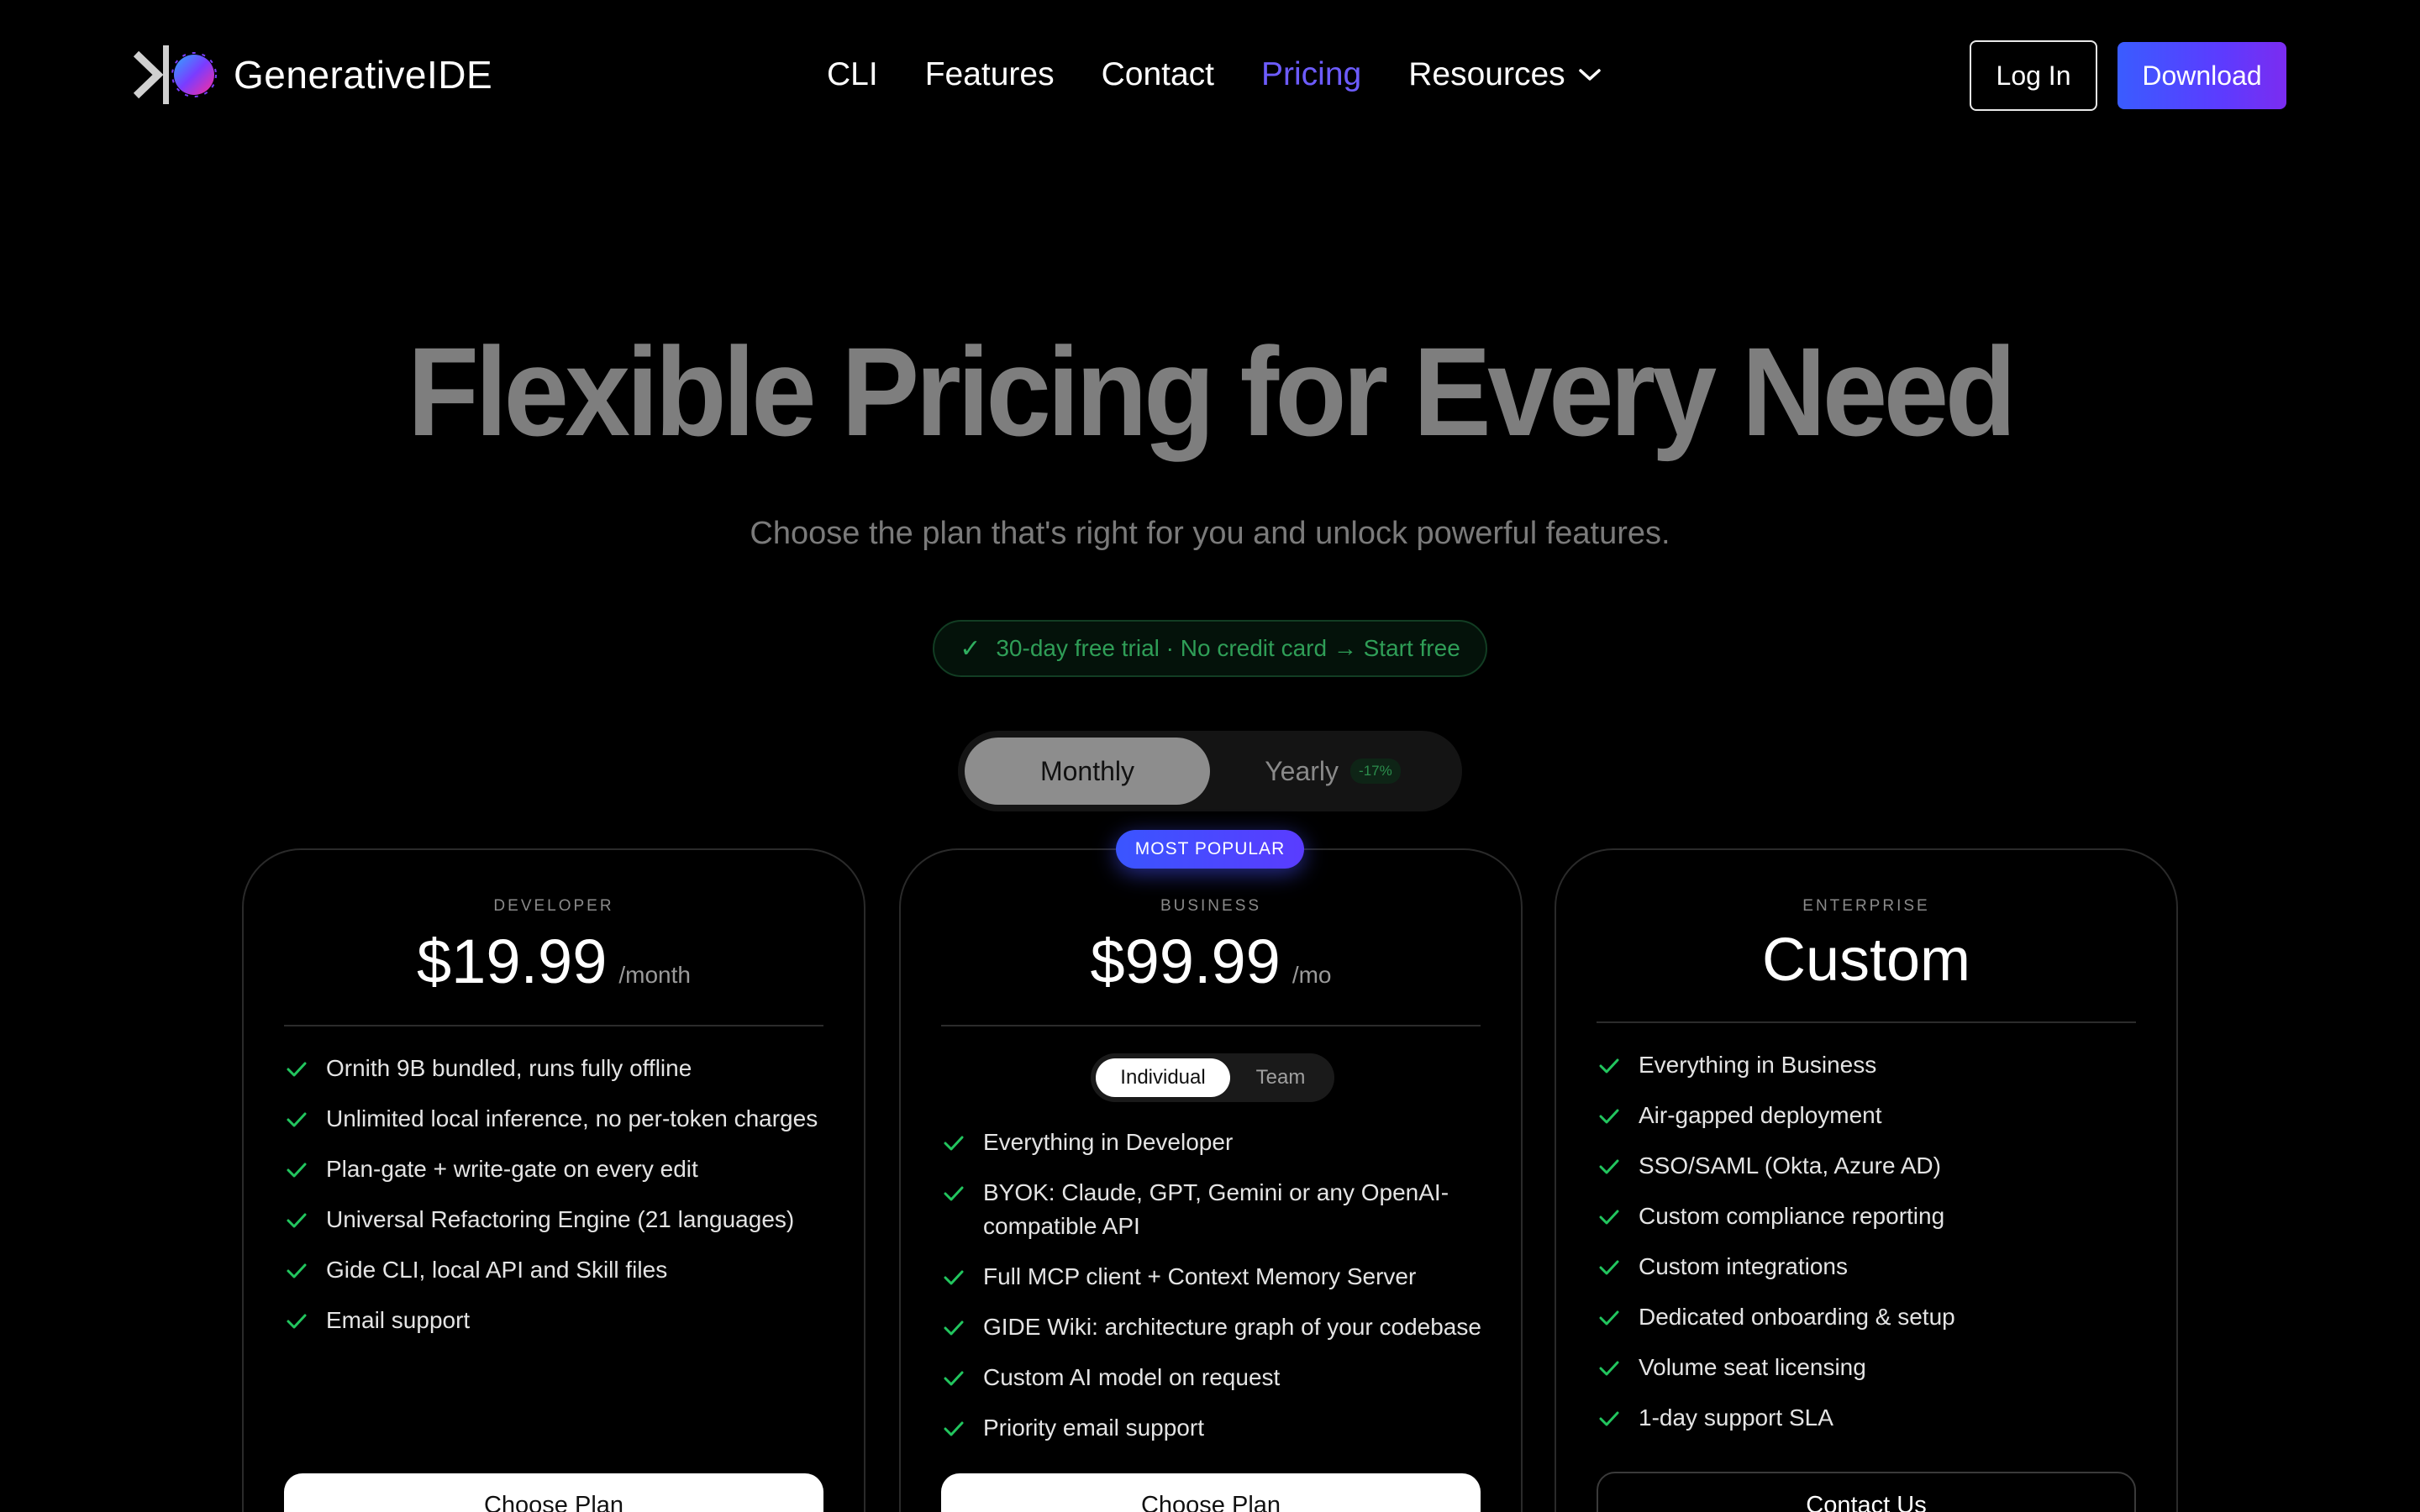  What do you see at coordinates (2202, 75) in the screenshot?
I see `download-button: Download` at bounding box center [2202, 75].